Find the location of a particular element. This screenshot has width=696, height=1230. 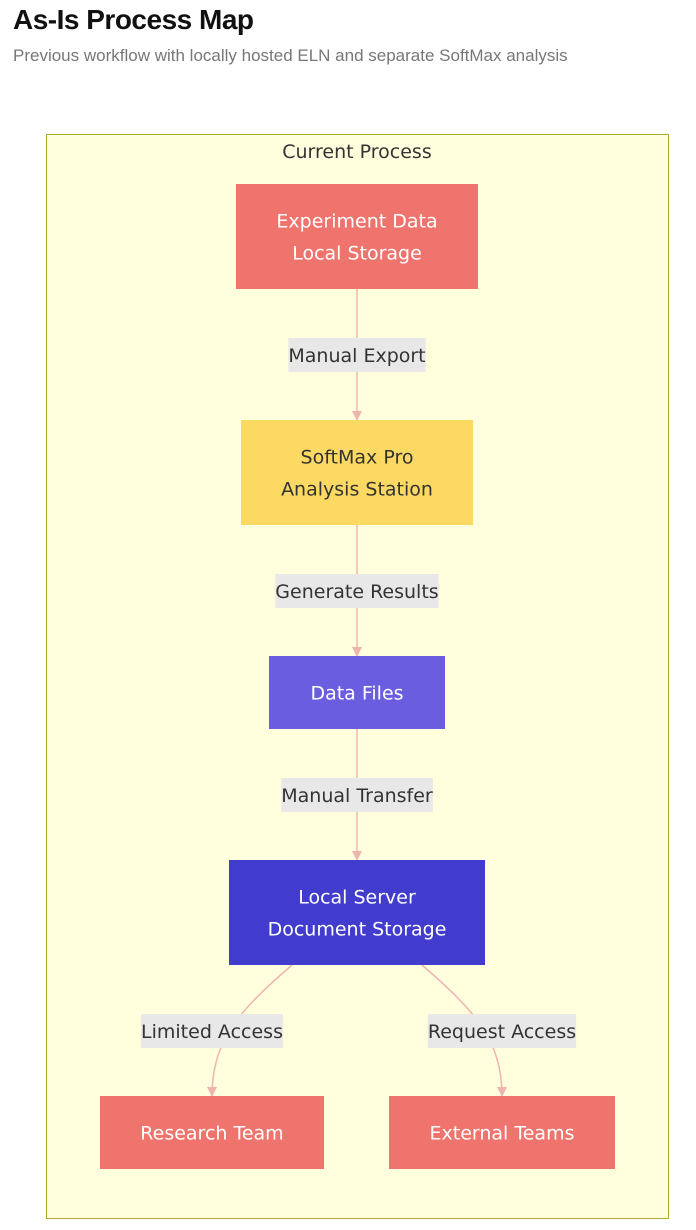

node-data-files: Data Files is located at coordinates (357, 692).